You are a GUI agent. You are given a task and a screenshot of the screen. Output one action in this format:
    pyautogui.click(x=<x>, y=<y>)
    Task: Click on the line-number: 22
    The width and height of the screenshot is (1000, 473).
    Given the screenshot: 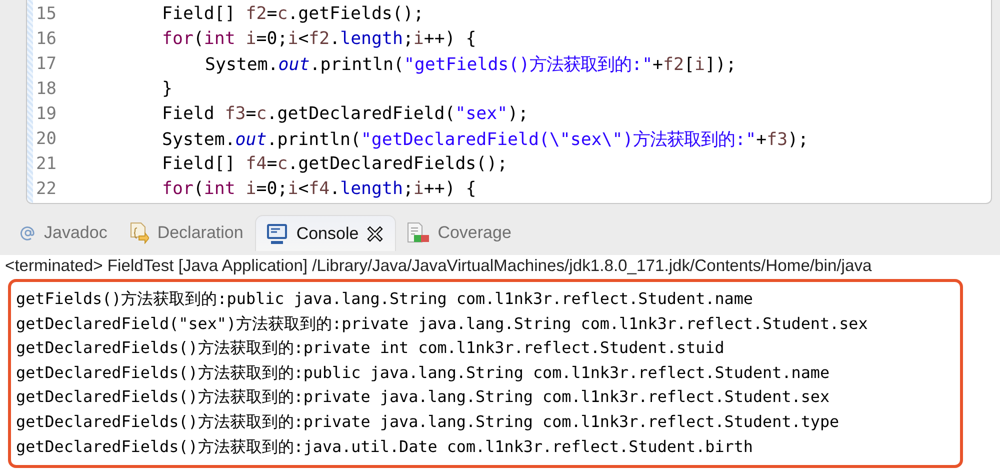 What is the action you would take?
    pyautogui.click(x=46, y=188)
    